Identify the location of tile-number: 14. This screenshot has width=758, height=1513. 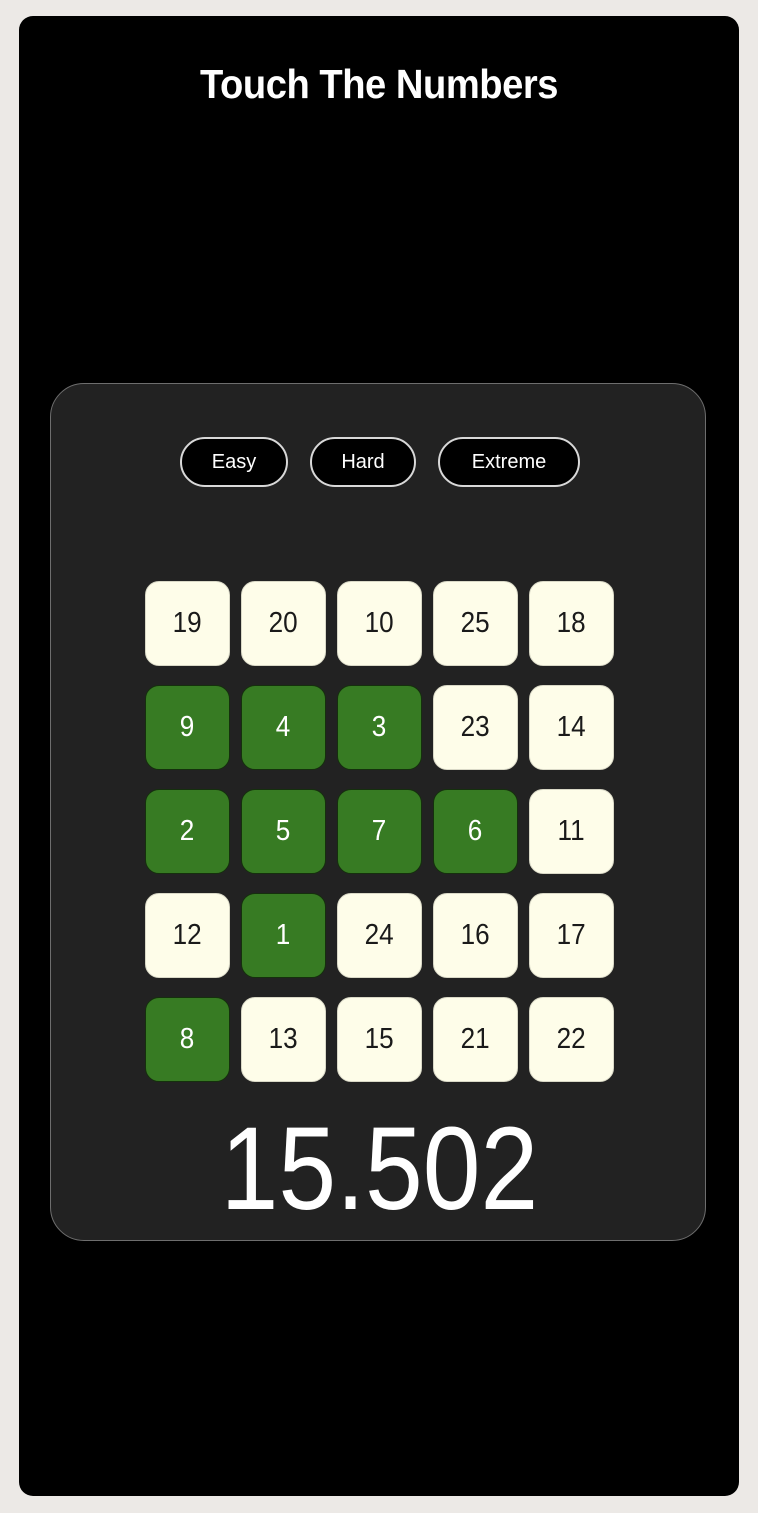
(571, 727).